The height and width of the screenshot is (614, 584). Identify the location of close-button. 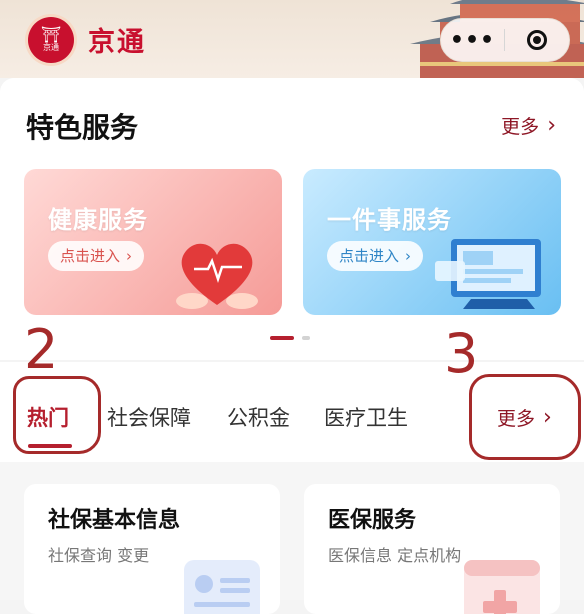
(536, 40).